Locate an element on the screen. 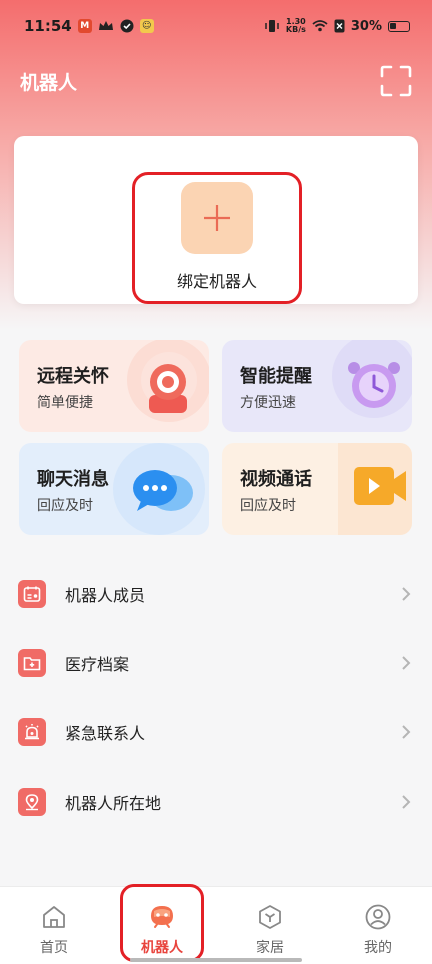  medical-folder-icon is located at coordinates (32, 663).